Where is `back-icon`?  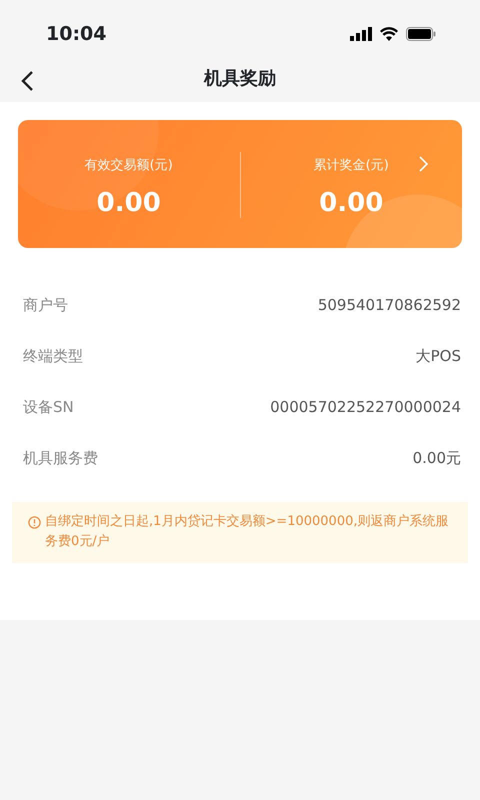
back-icon is located at coordinates (27, 81).